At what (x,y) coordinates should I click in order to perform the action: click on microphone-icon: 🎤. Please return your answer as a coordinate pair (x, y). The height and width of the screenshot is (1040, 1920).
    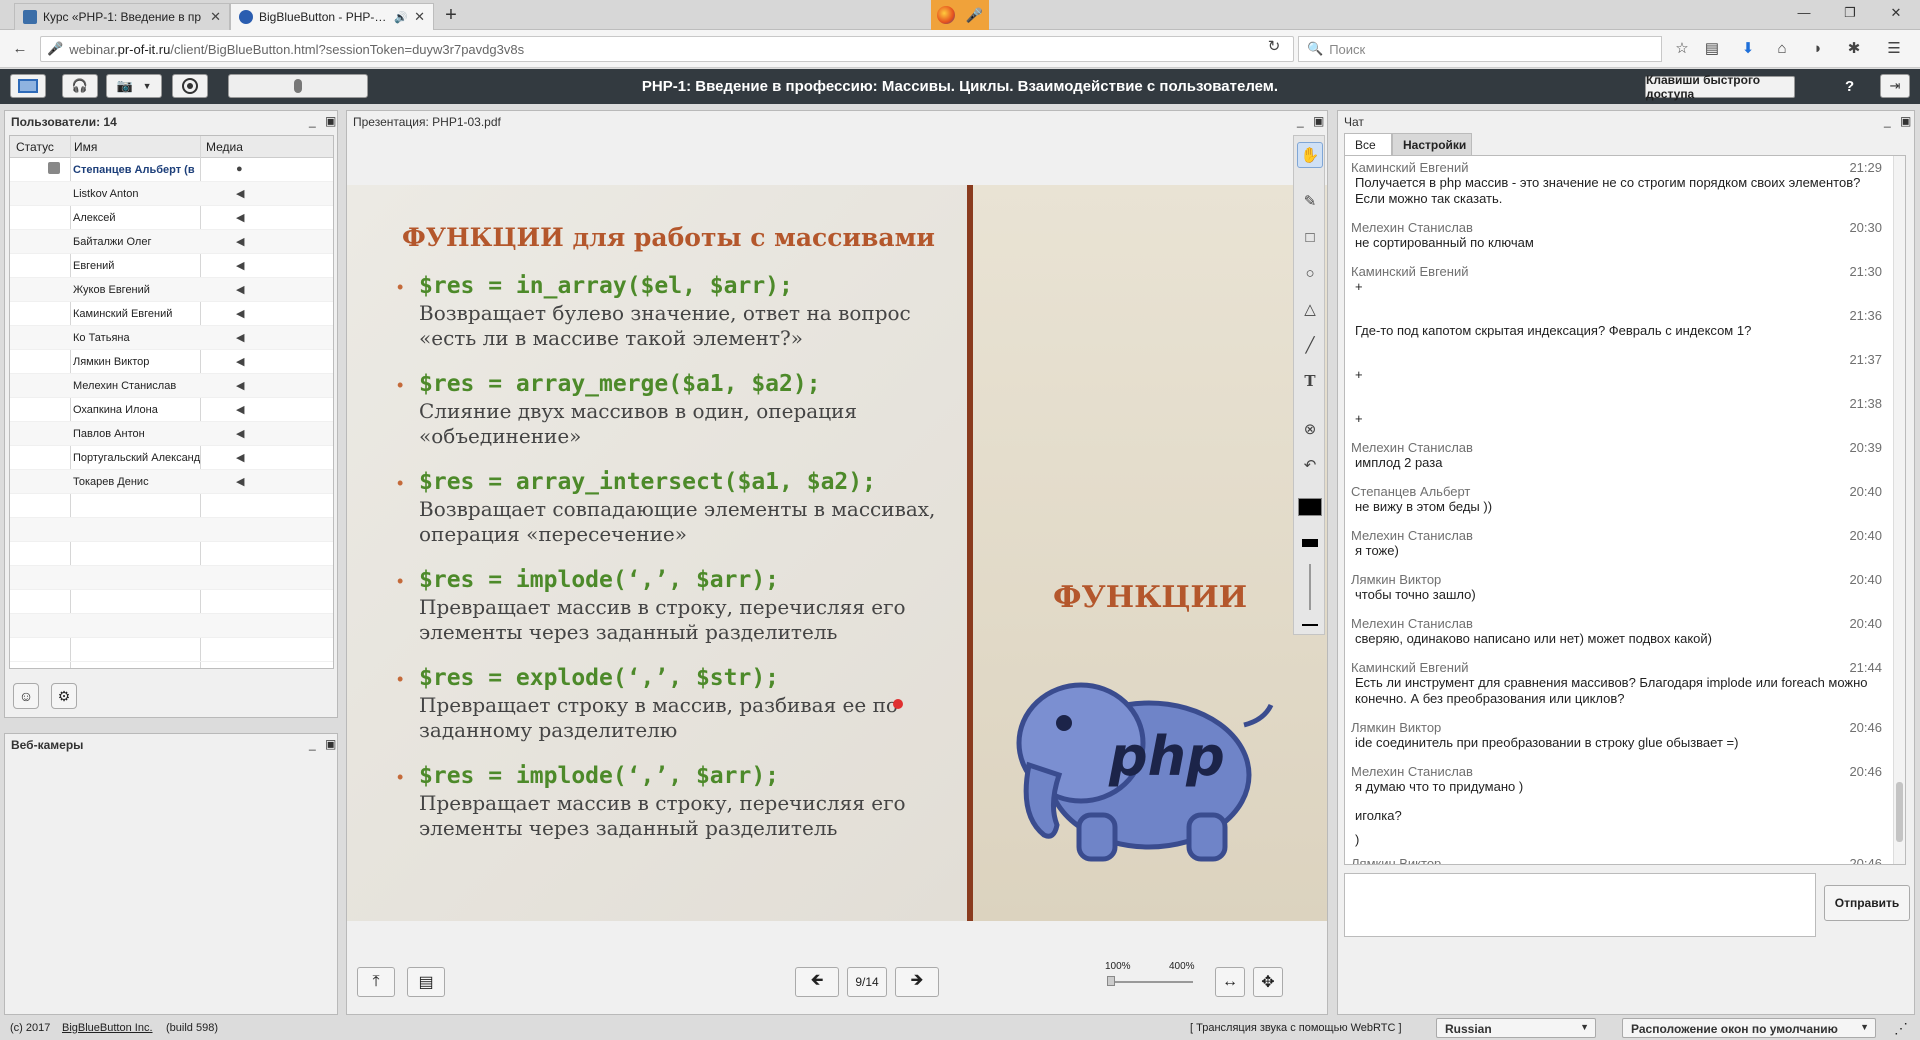
    Looking at the image, I should click on (974, 15).